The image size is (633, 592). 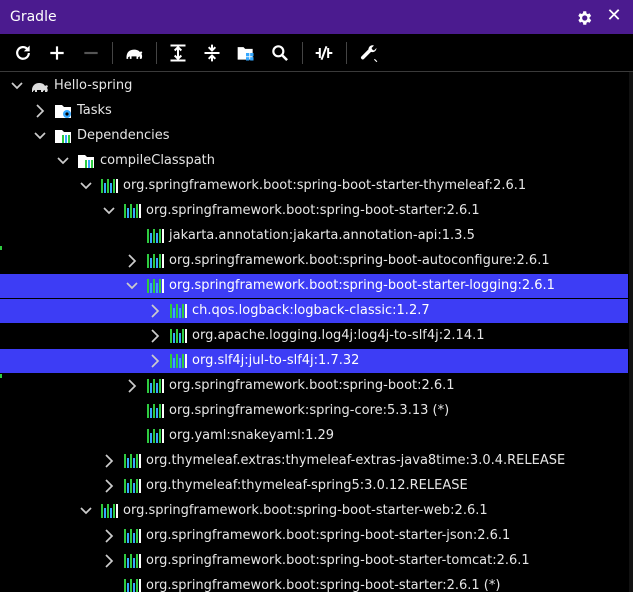 What do you see at coordinates (369, 53) in the screenshot?
I see `settings-wrench-icon` at bounding box center [369, 53].